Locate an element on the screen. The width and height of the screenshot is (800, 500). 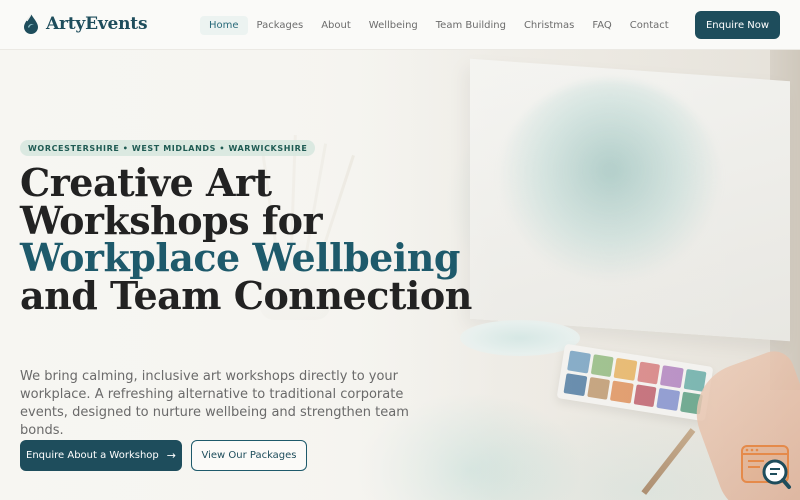
paint-drop-icon is located at coordinates (31, 23).